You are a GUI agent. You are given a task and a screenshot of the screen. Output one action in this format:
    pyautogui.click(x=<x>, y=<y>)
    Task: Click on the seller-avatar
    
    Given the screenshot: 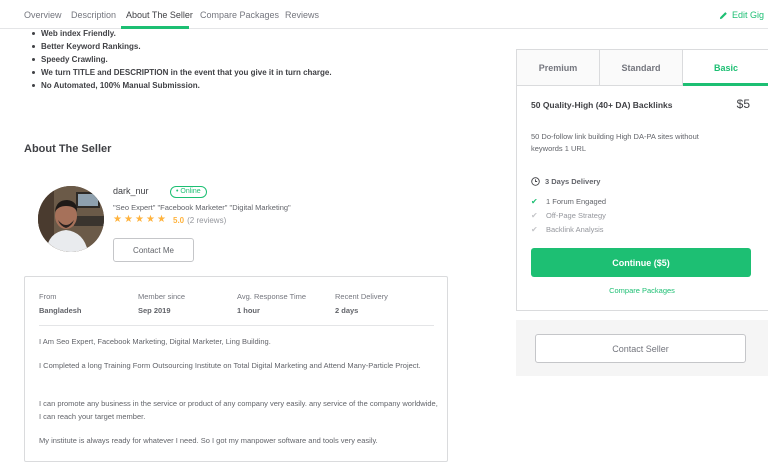 What is the action you would take?
    pyautogui.click(x=71, y=219)
    